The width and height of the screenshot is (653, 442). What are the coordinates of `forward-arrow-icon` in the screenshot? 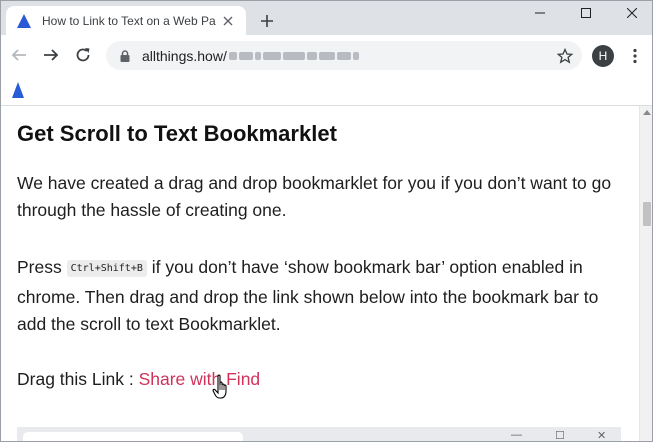 It's located at (51, 55).